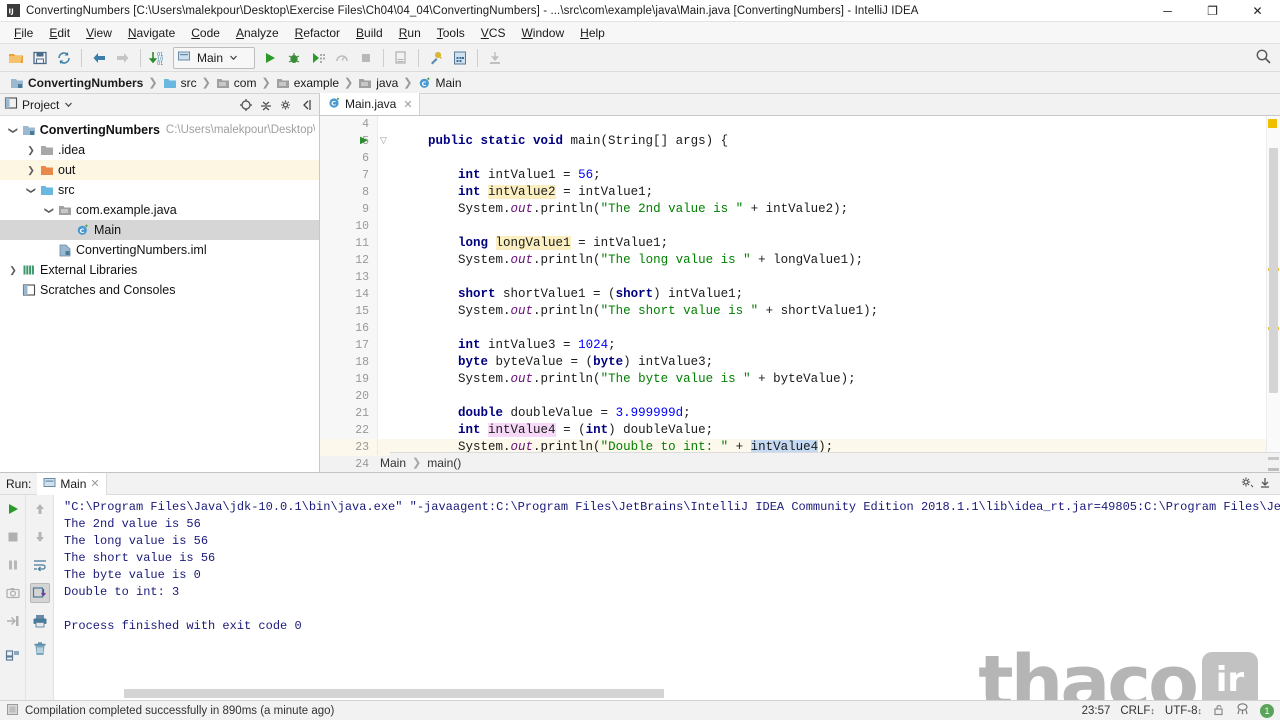  What do you see at coordinates (1265, 483) in the screenshot?
I see `minimize-icon` at bounding box center [1265, 483].